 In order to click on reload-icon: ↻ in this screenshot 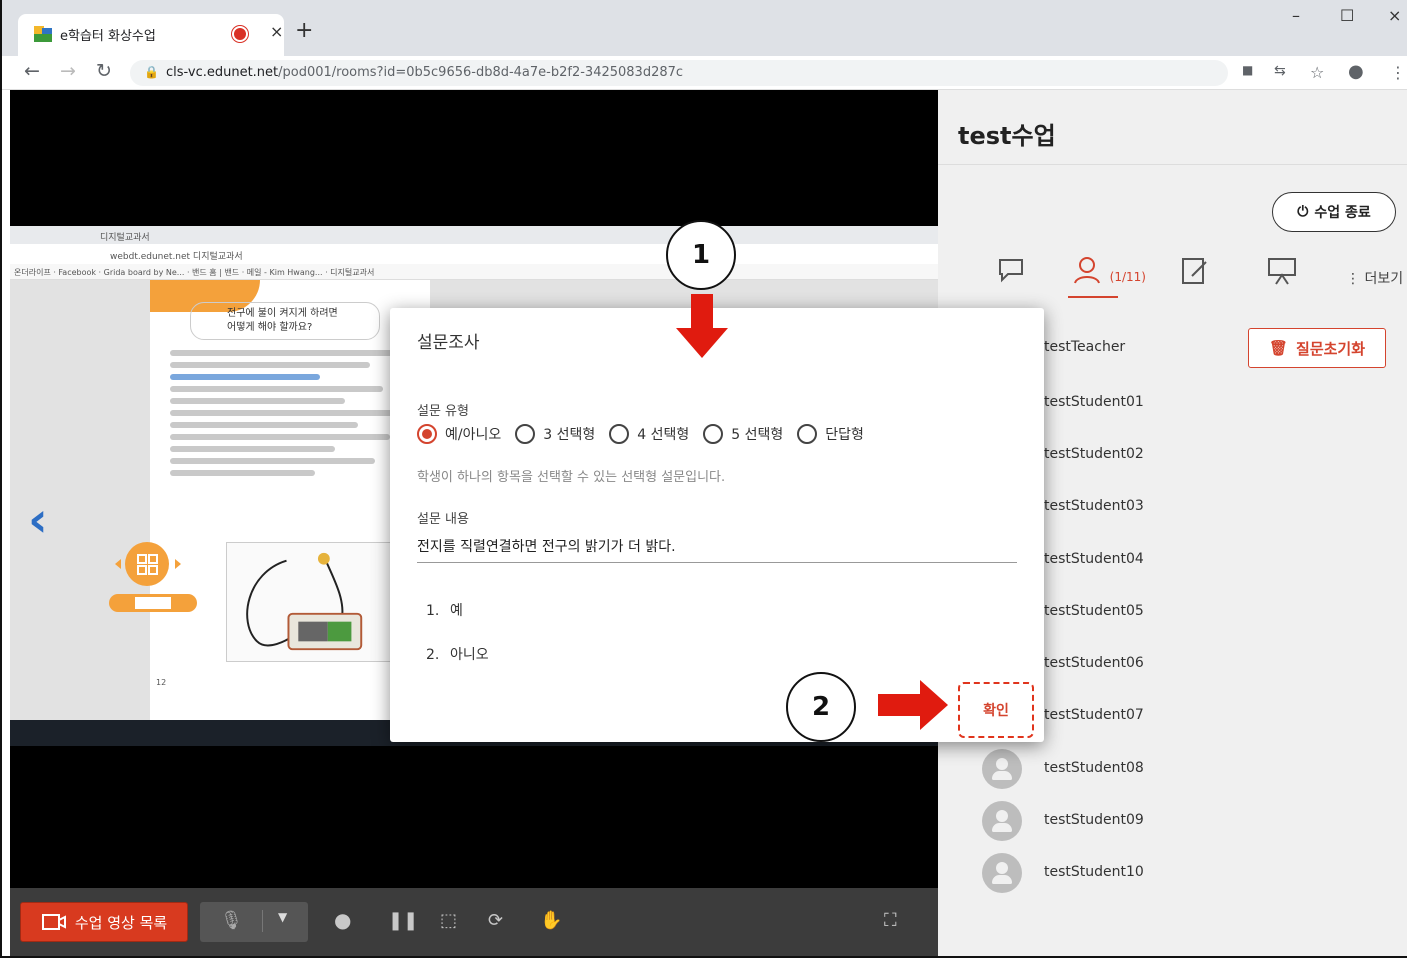, I will do `click(104, 71)`.